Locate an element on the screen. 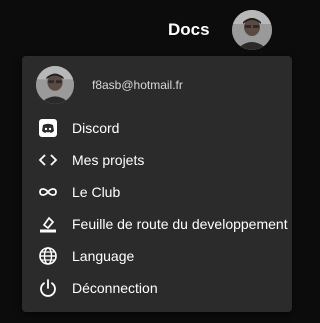 This screenshot has height=323, width=320. user-email: f8asb@hotmail.fr is located at coordinates (137, 85).